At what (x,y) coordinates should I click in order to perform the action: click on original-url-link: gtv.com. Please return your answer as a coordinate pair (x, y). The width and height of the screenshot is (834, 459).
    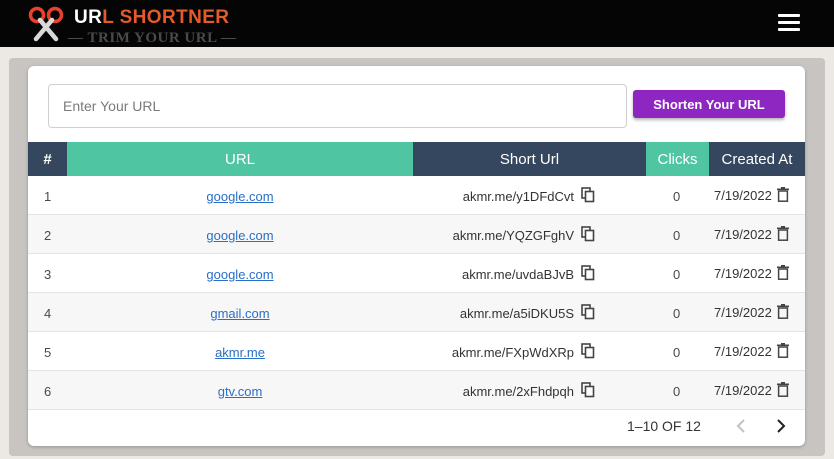
    Looking at the image, I should click on (240, 391).